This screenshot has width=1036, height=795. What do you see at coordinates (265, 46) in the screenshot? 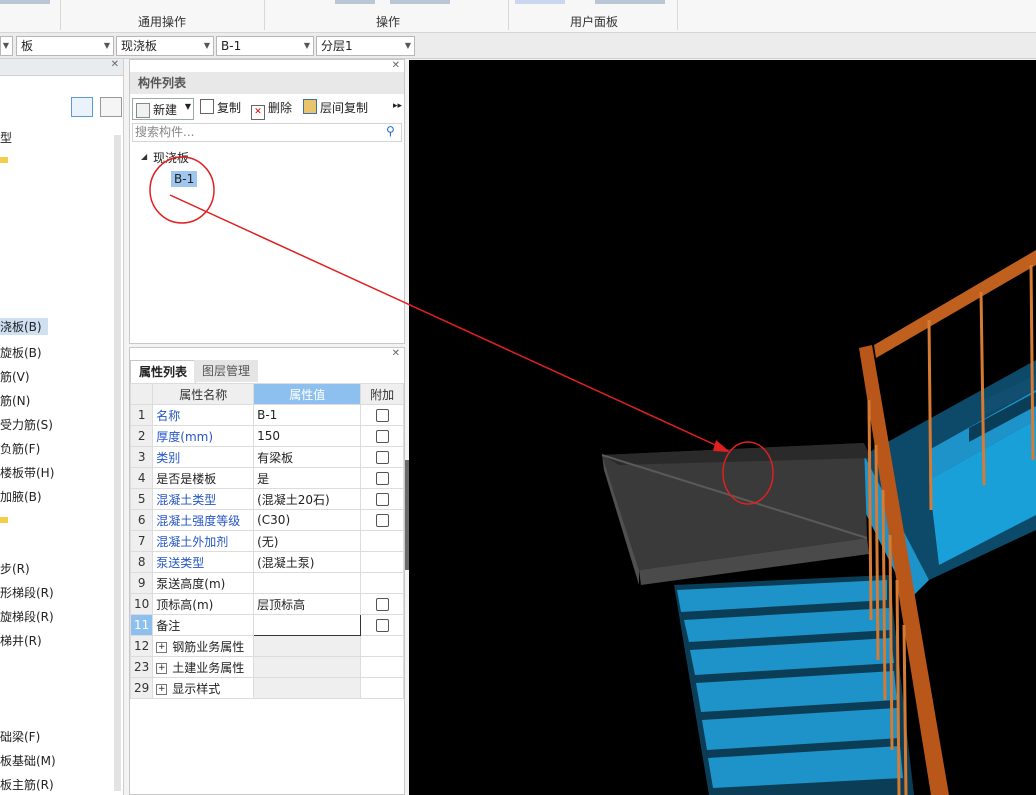
I see `component-selector: B-1 ▼` at bounding box center [265, 46].